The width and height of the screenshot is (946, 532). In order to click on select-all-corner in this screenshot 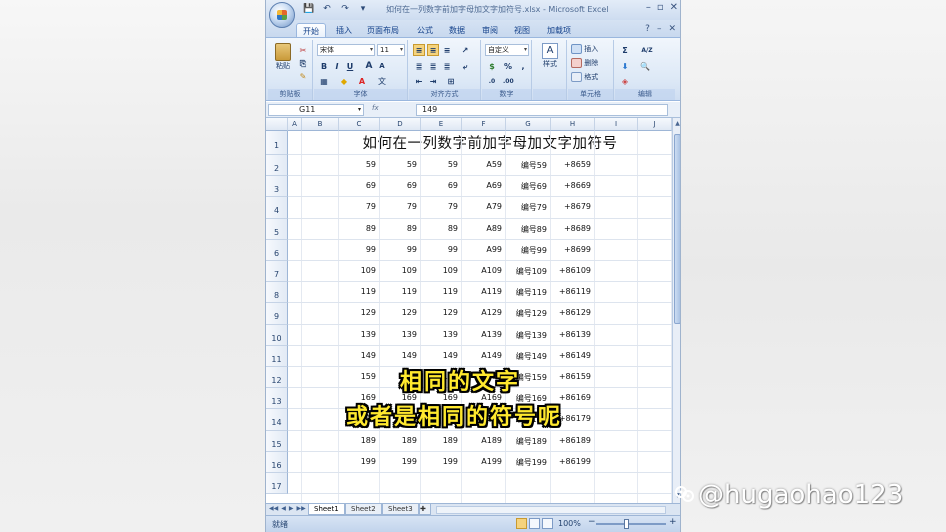, I will do `click(277, 124)`.